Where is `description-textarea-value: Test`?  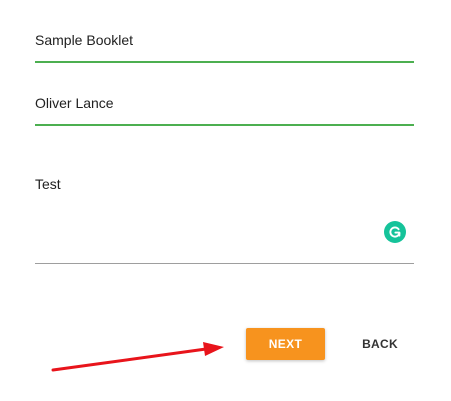
description-textarea-value: Test is located at coordinates (48, 184).